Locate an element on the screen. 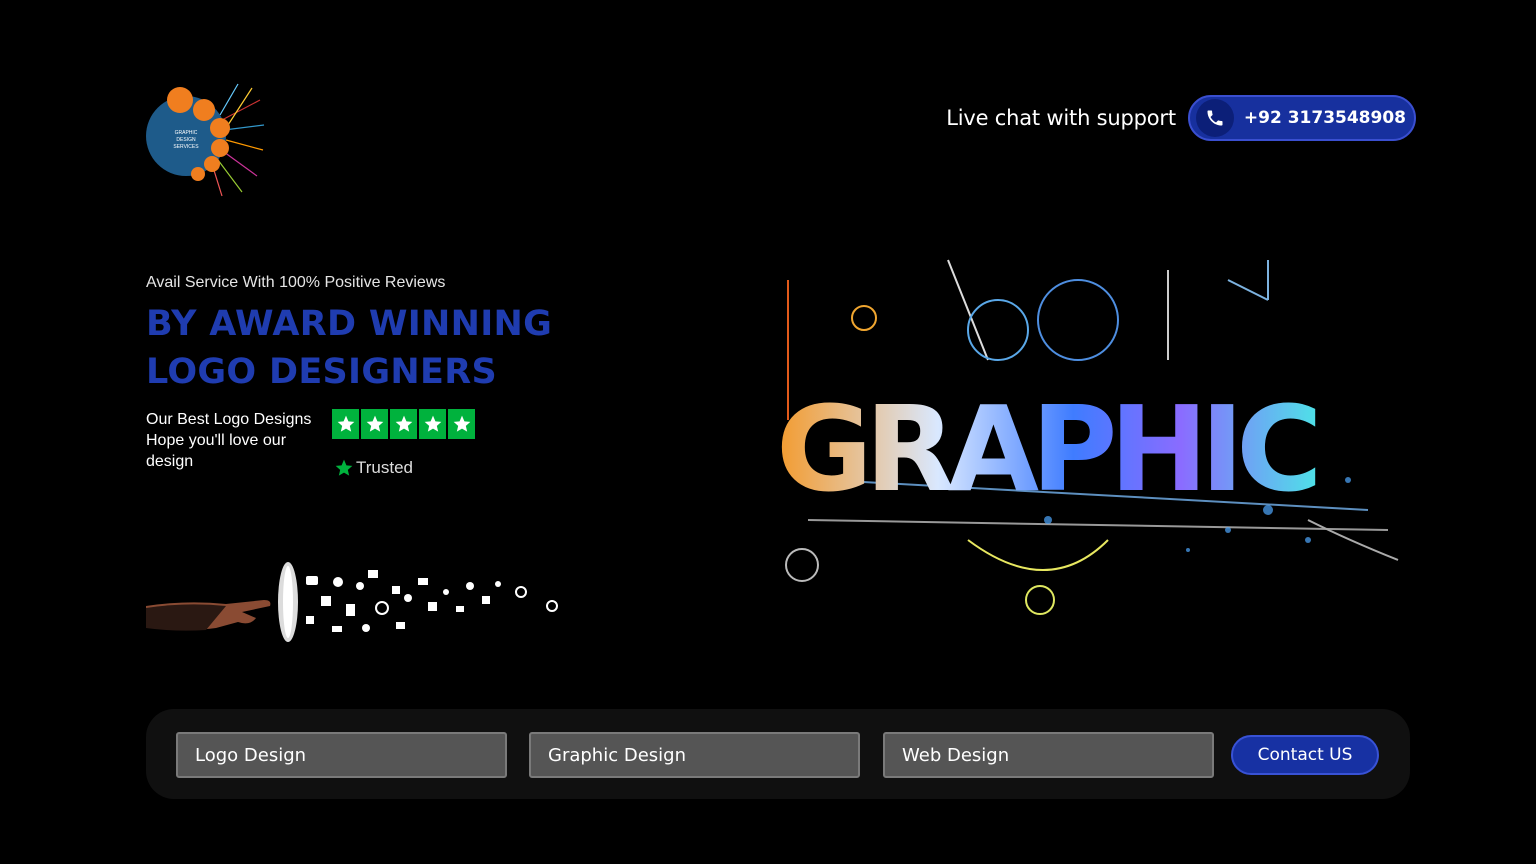  contact-us-button: Contact US is located at coordinates (1305, 755).